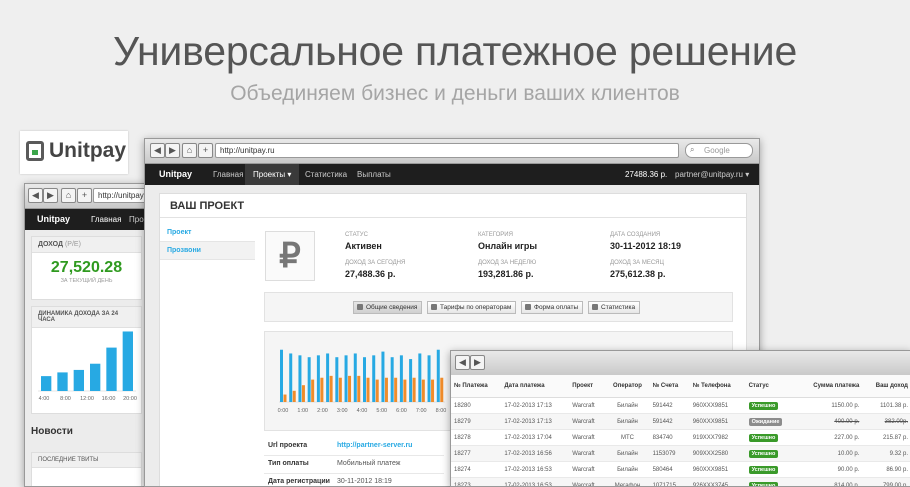 This screenshot has height=487, width=910. What do you see at coordinates (86, 281) in the screenshot?
I see `income-today-caption: ЗА ТЕКУЩИЙ ДЕНЬ` at bounding box center [86, 281].